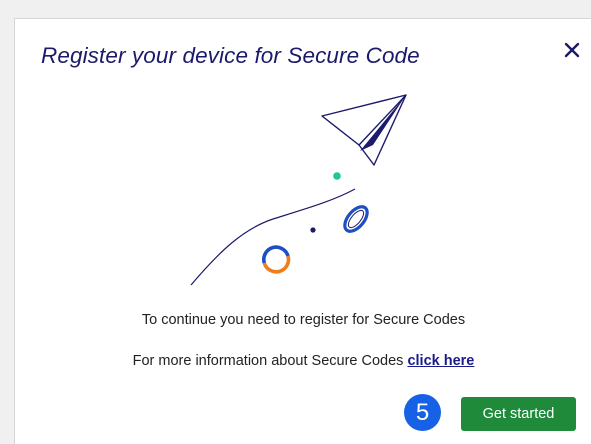 This screenshot has width=591, height=444. Describe the element at coordinates (422, 412) in the screenshot. I see `step-badge: 5` at that location.